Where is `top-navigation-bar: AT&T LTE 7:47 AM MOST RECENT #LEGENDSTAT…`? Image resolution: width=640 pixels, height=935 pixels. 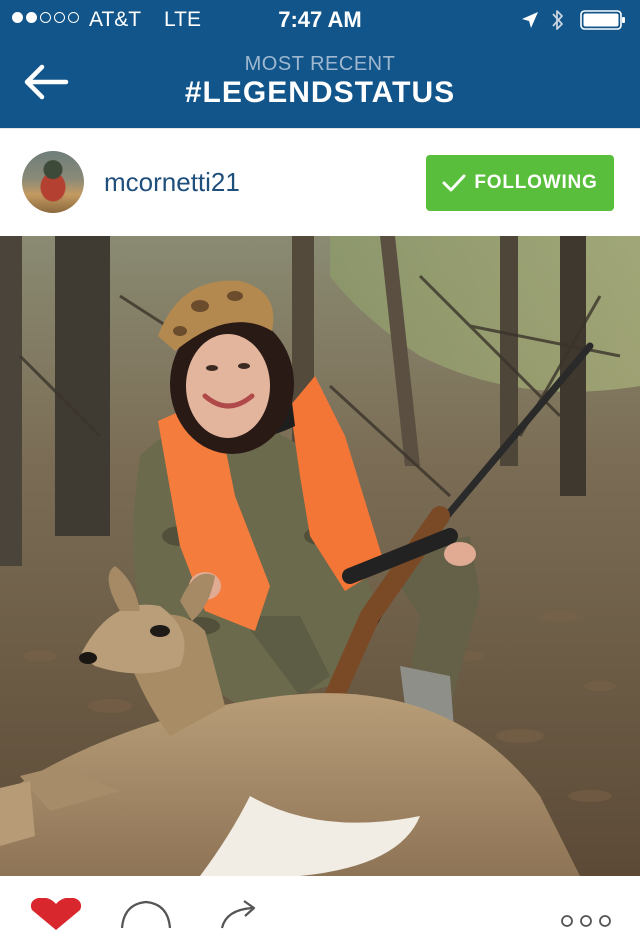
top-navigation-bar: AT&T LTE 7:47 AM MOST RECENT #LEGENDSTAT… is located at coordinates (320, 64).